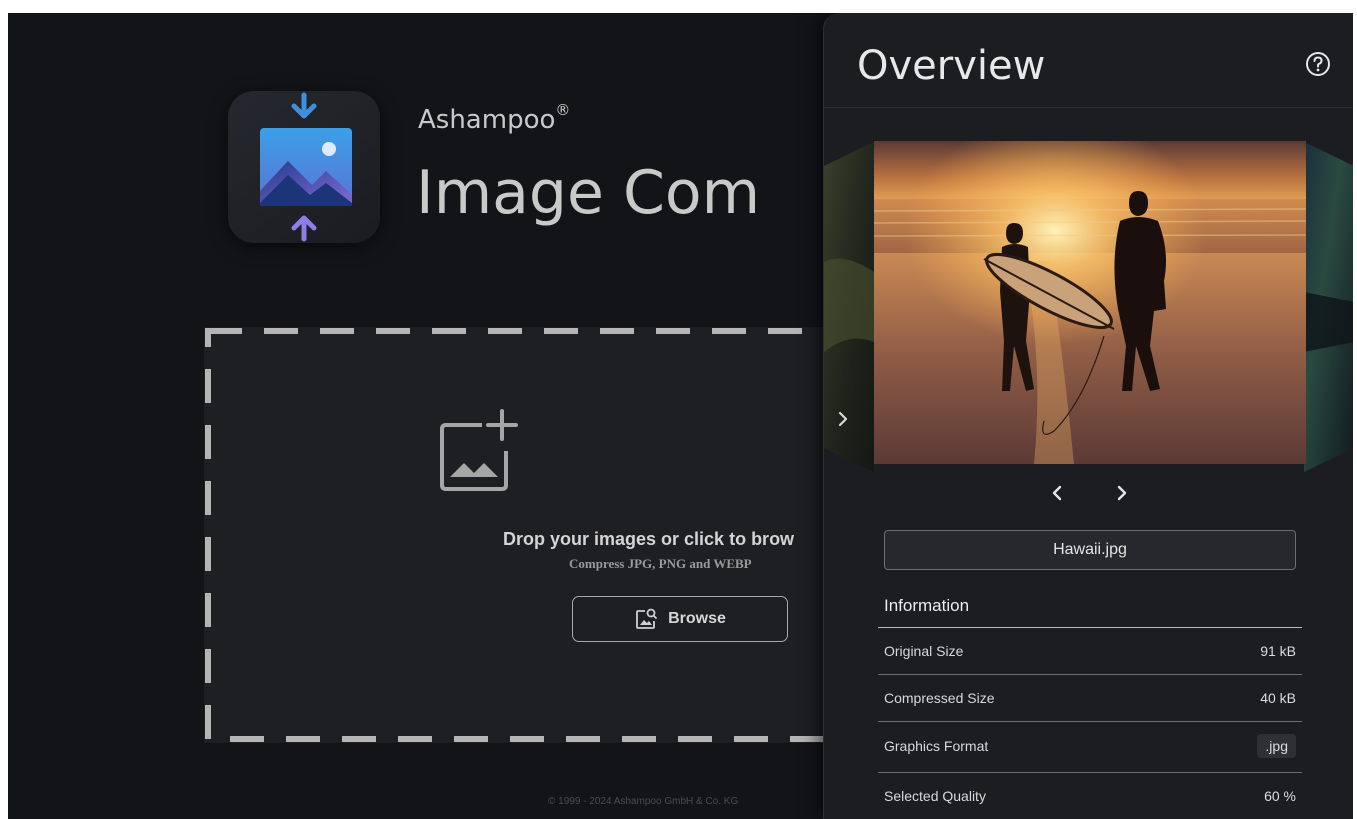  I want to click on info-row-selected-quality: Selected Quality 60 %, so click(1090, 795).